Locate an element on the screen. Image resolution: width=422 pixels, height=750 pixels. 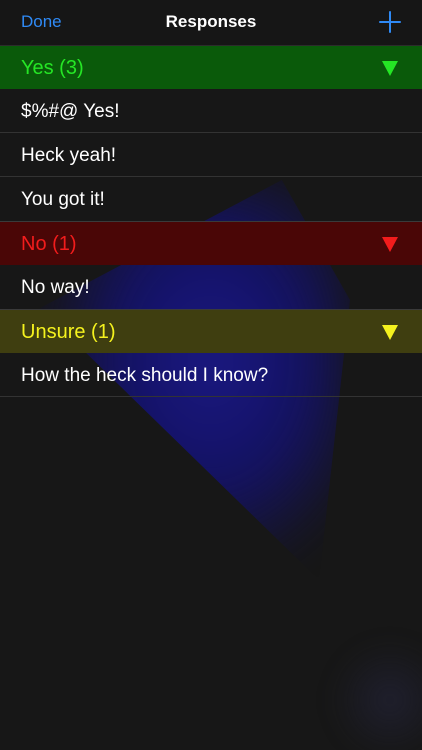
response-label: No way! is located at coordinates (55, 287).